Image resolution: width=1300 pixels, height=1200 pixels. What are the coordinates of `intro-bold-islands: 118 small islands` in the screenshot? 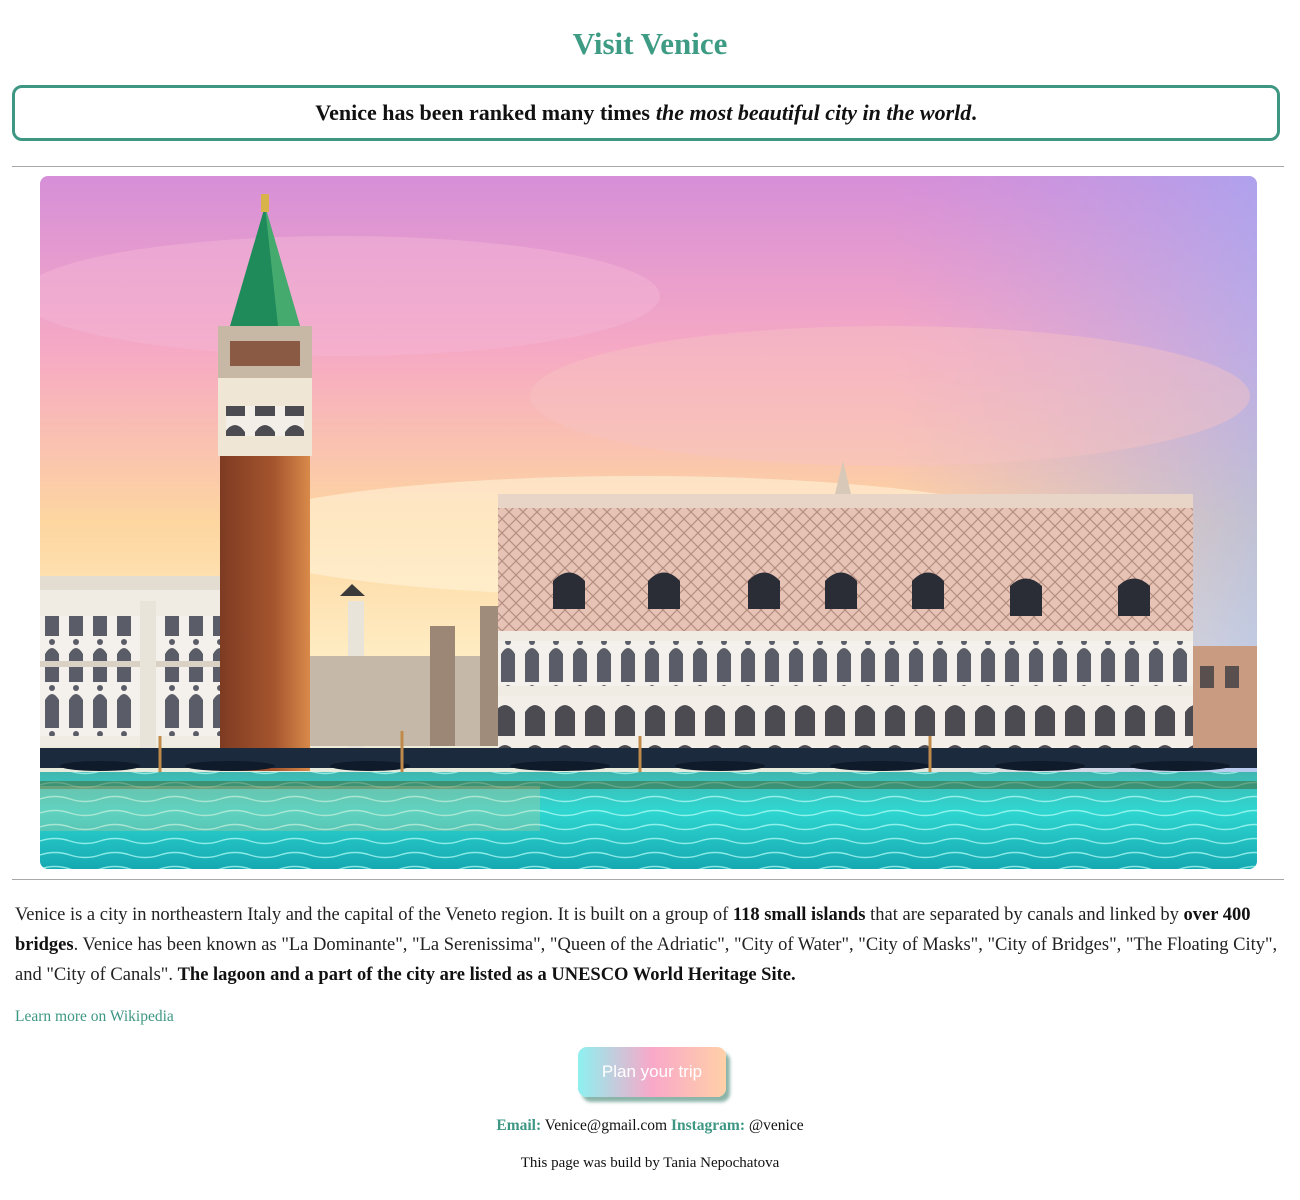 It's located at (799, 915).